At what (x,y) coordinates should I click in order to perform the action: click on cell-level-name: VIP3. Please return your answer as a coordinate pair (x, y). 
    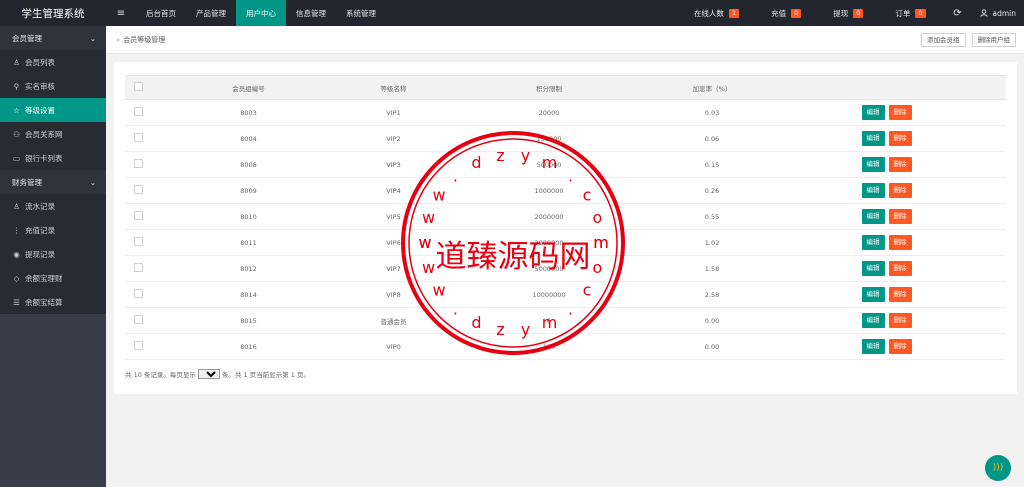
    Looking at the image, I should click on (393, 164).